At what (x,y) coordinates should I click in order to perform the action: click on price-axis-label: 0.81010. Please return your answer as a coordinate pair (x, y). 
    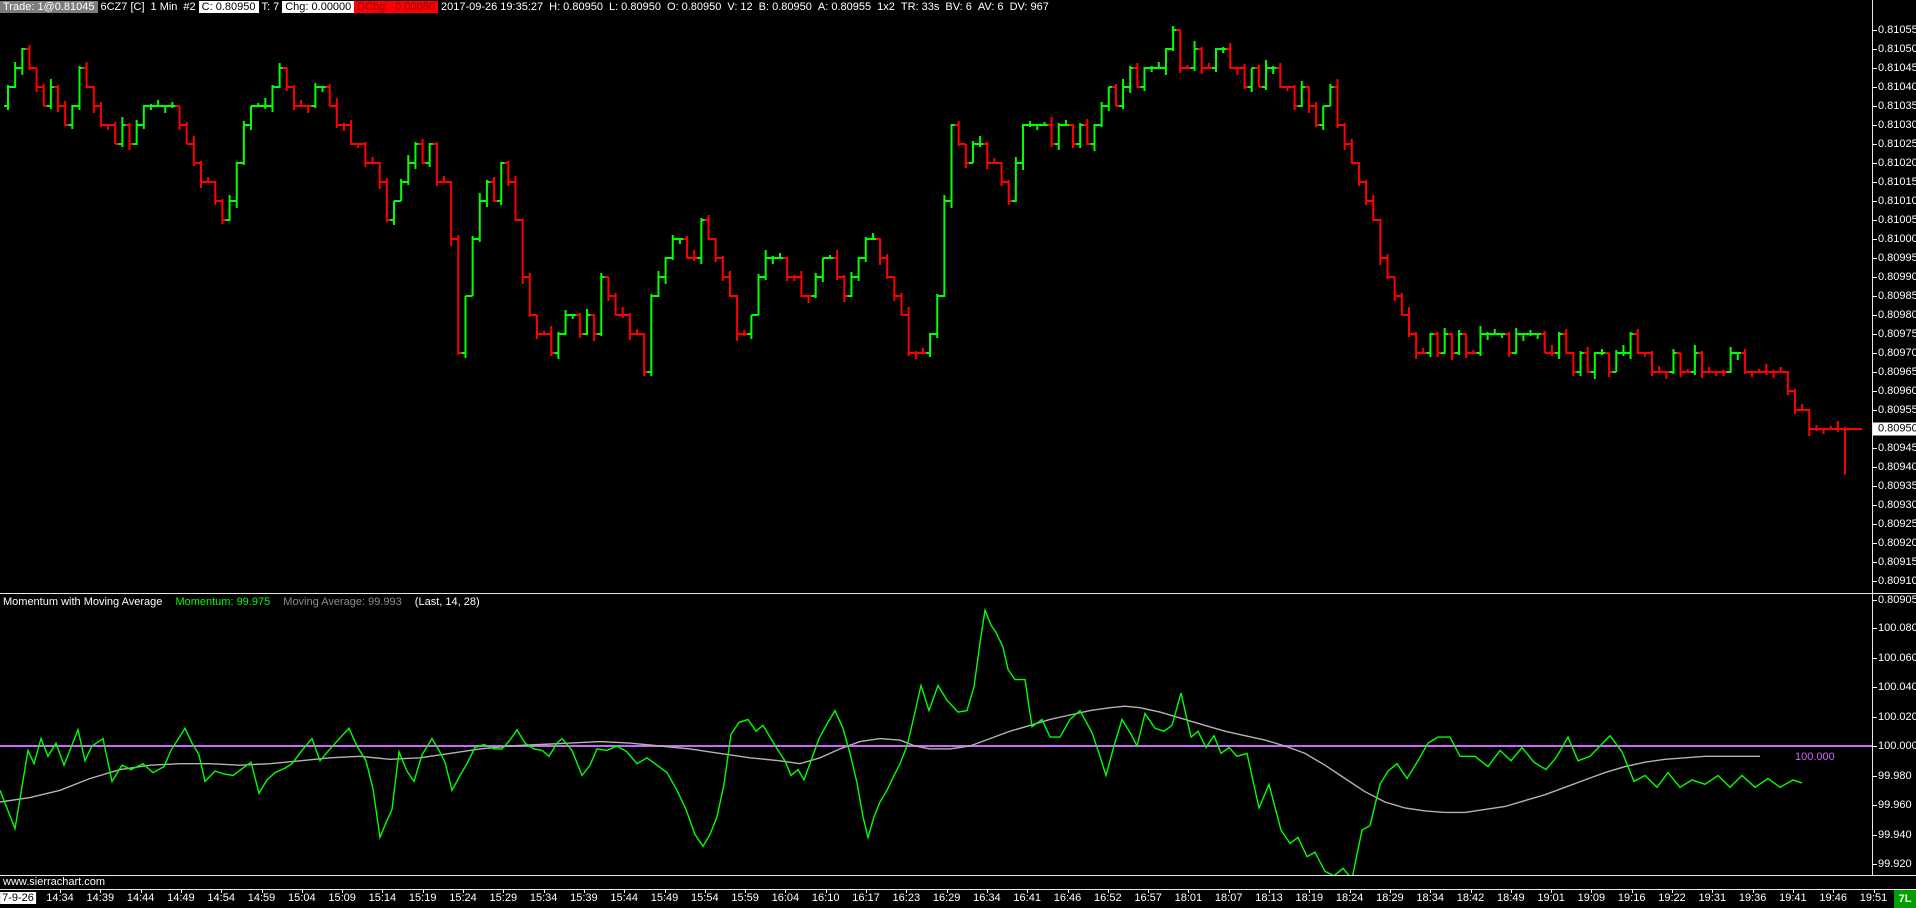
    Looking at the image, I should click on (1897, 201).